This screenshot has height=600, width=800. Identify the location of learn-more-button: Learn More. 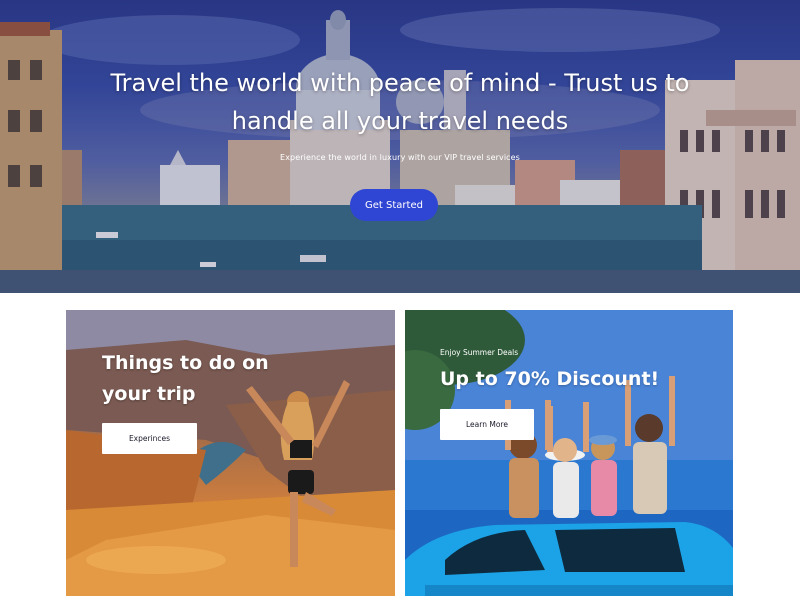
(487, 424).